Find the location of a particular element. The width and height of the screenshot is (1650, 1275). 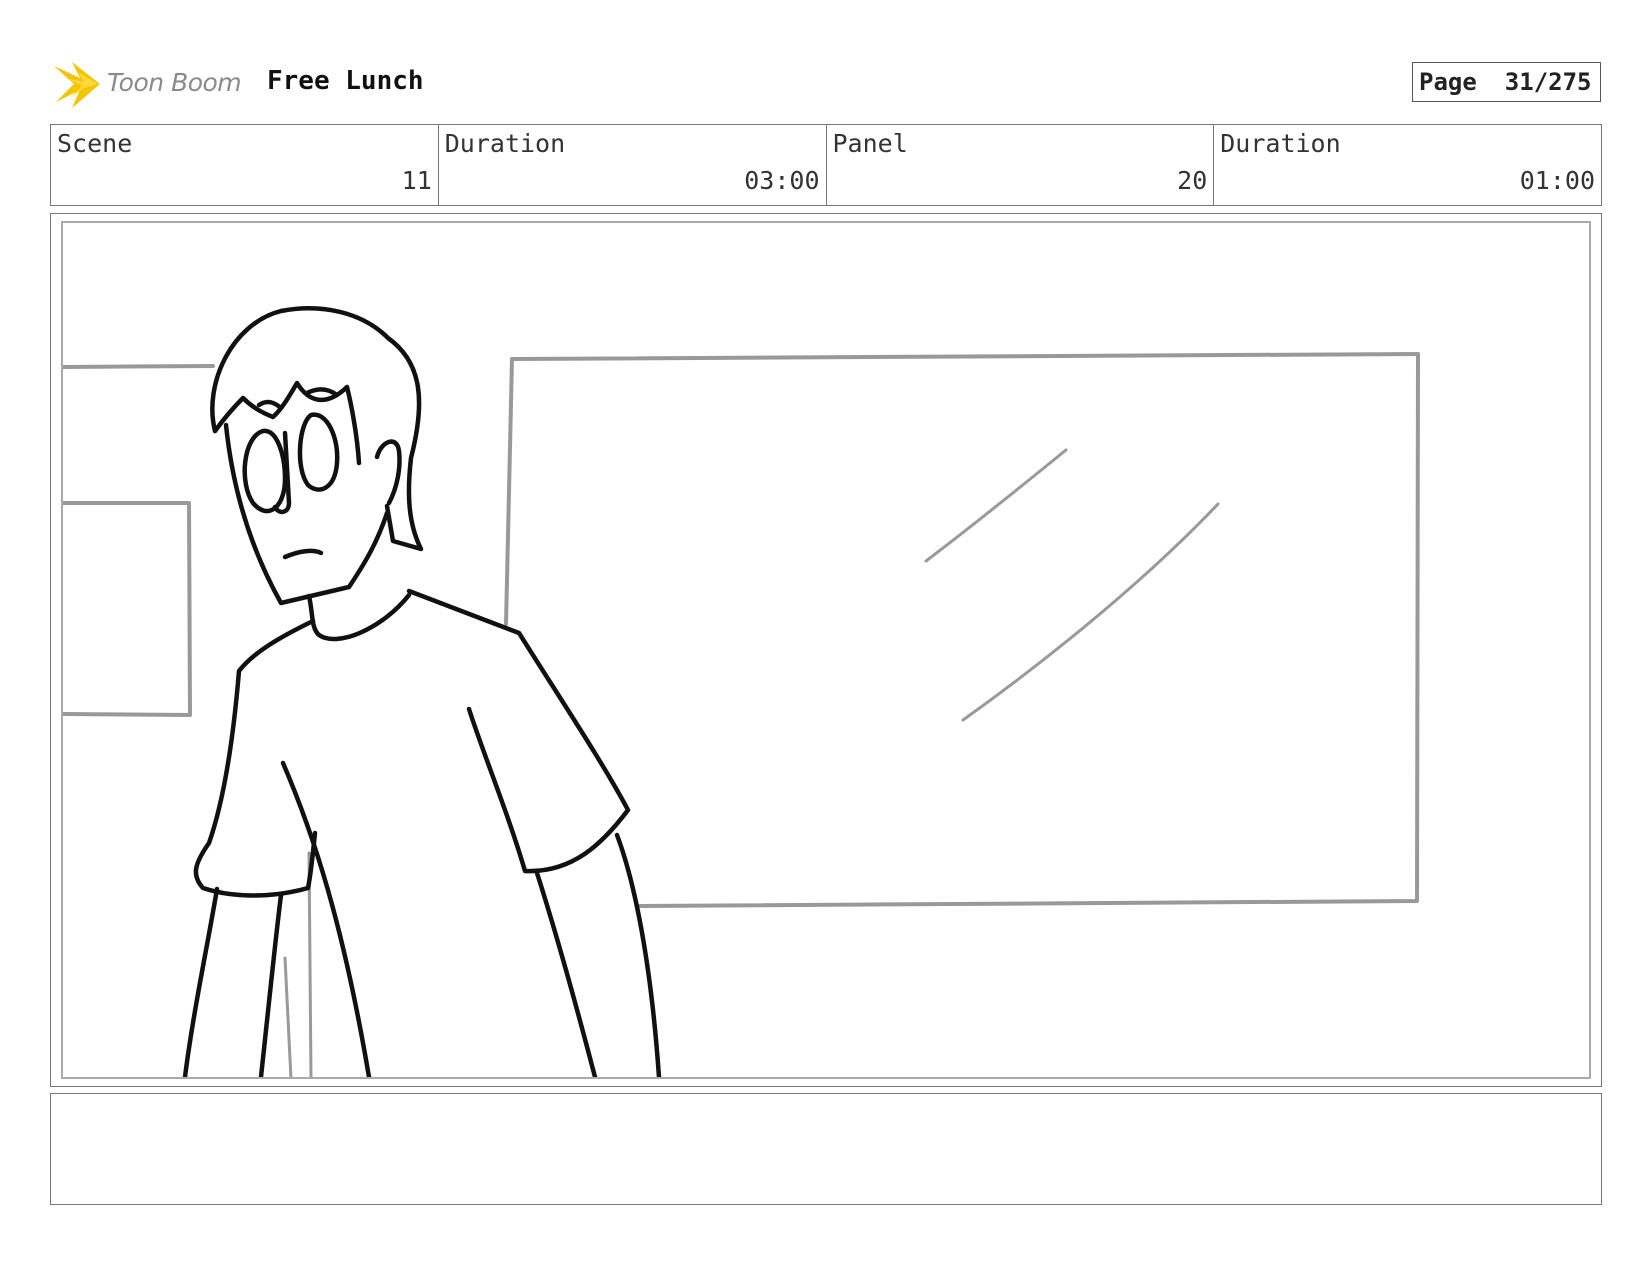

logo-text: Toon Boom is located at coordinates (174, 82).